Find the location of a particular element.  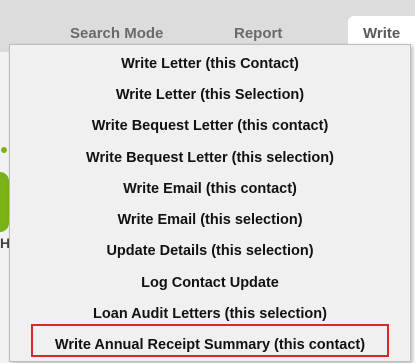

green-logo-icon is located at coordinates (4, 202).